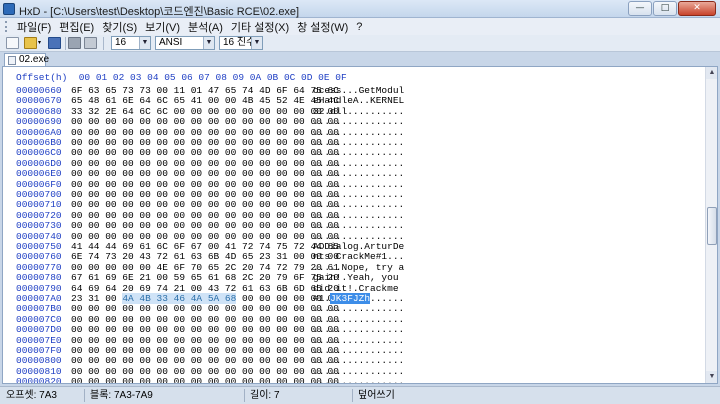  I want to click on close-button: ✕, so click(697, 8).